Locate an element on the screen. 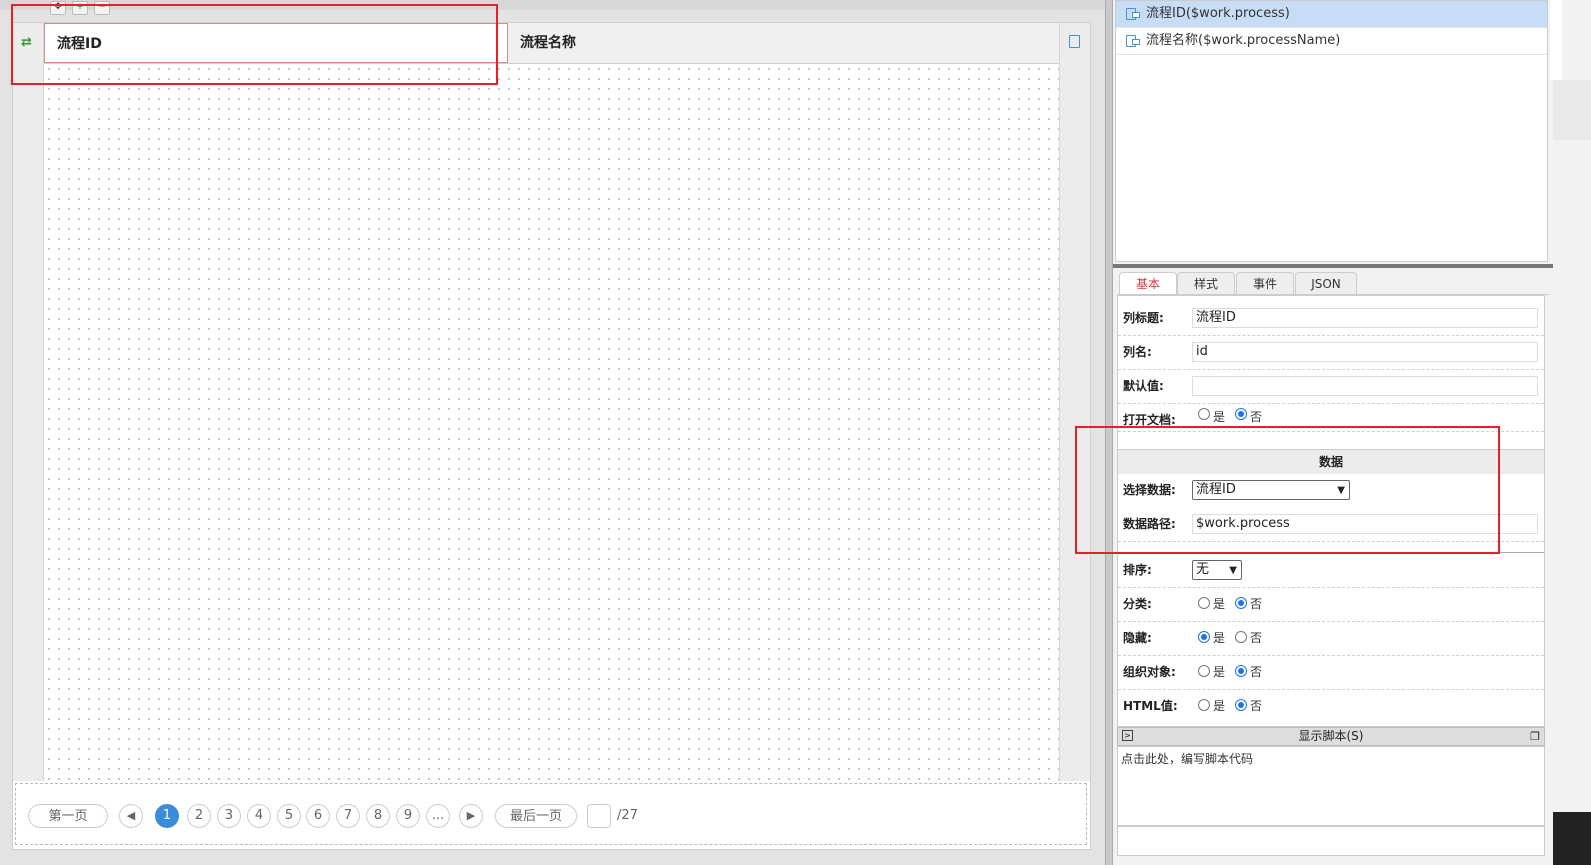  bottom-strip is located at coordinates (1331, 841).